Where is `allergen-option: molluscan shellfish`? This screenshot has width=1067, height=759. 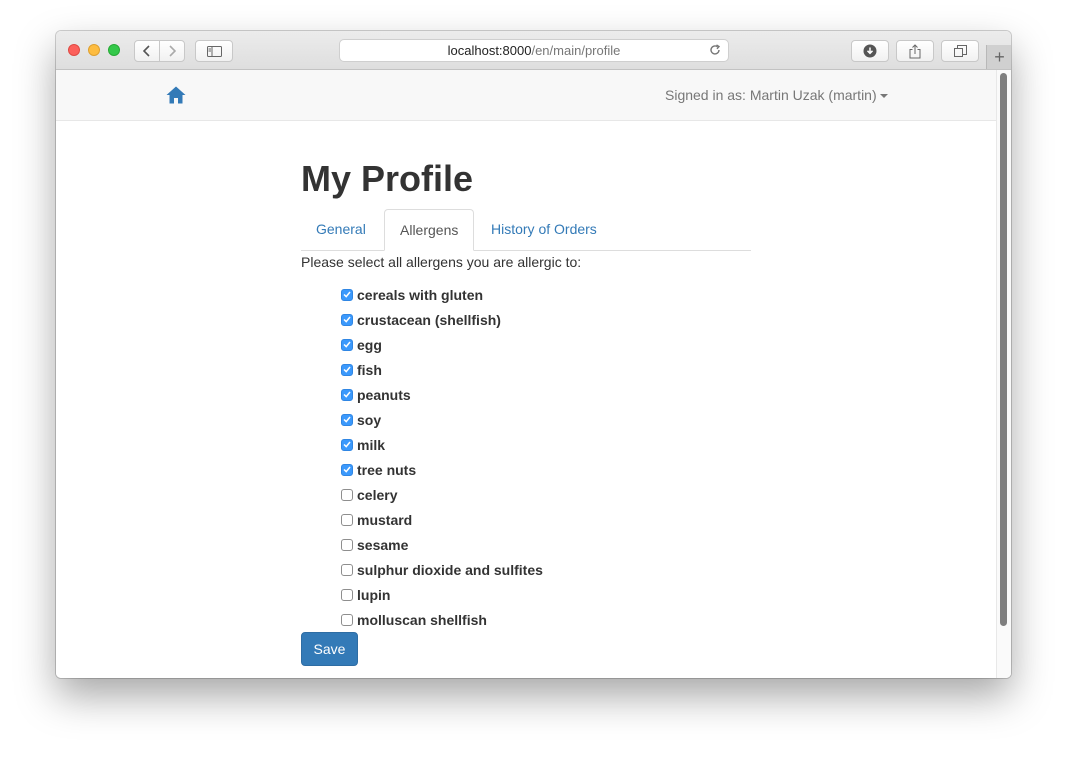
allergen-option: molluscan shellfish is located at coordinates (442, 619).